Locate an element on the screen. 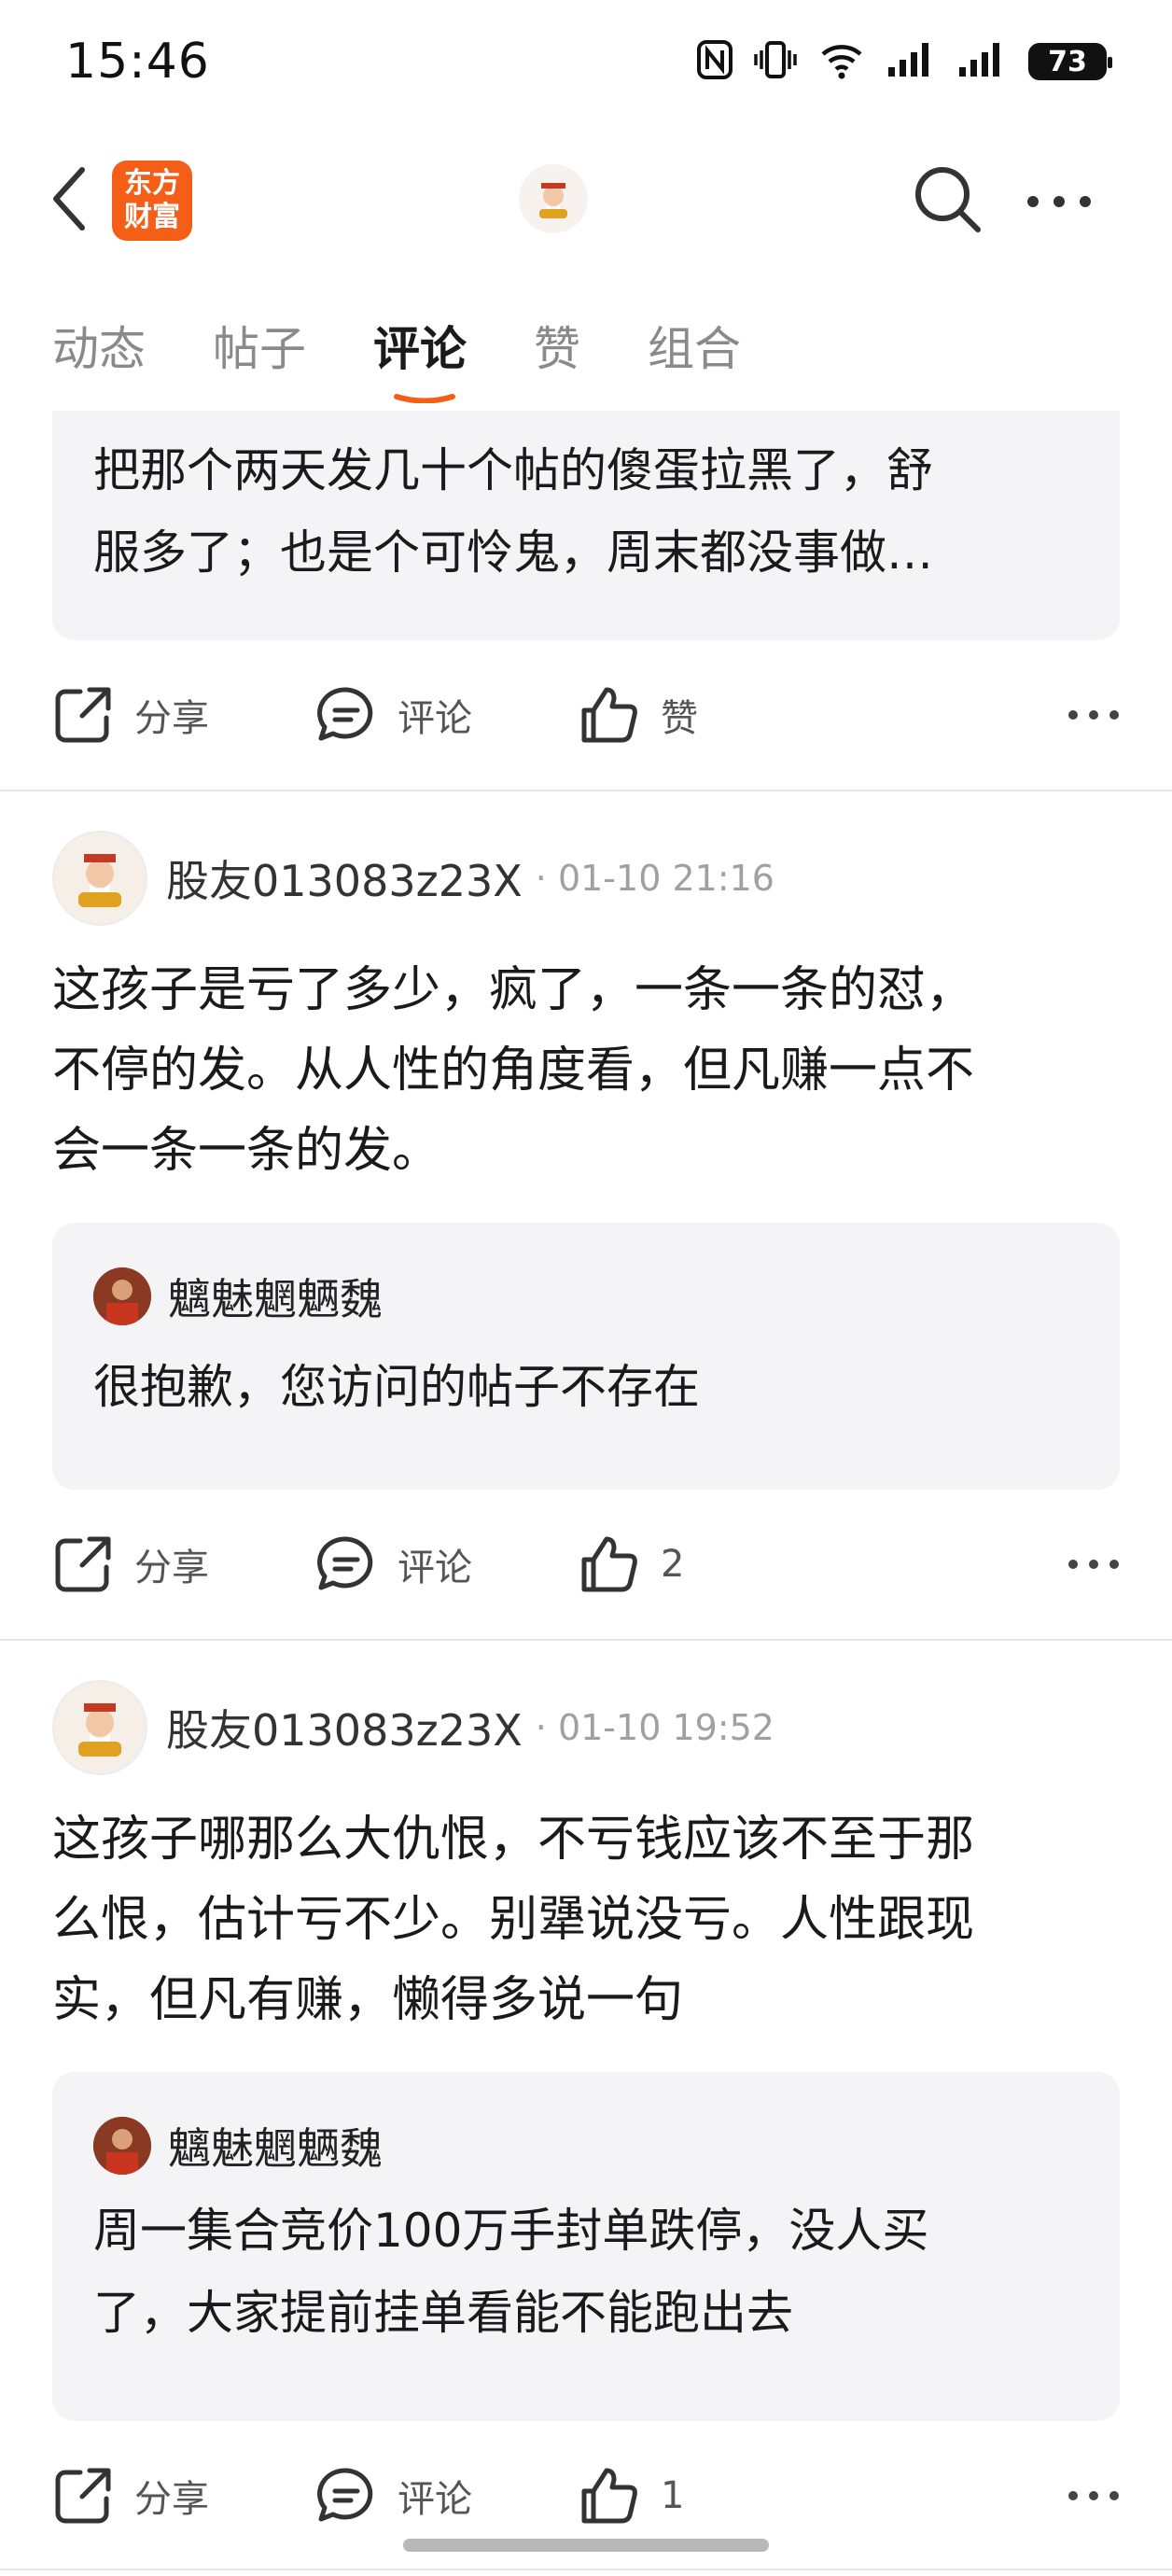 This screenshot has width=1172, height=2576. back-button is located at coordinates (69, 200).